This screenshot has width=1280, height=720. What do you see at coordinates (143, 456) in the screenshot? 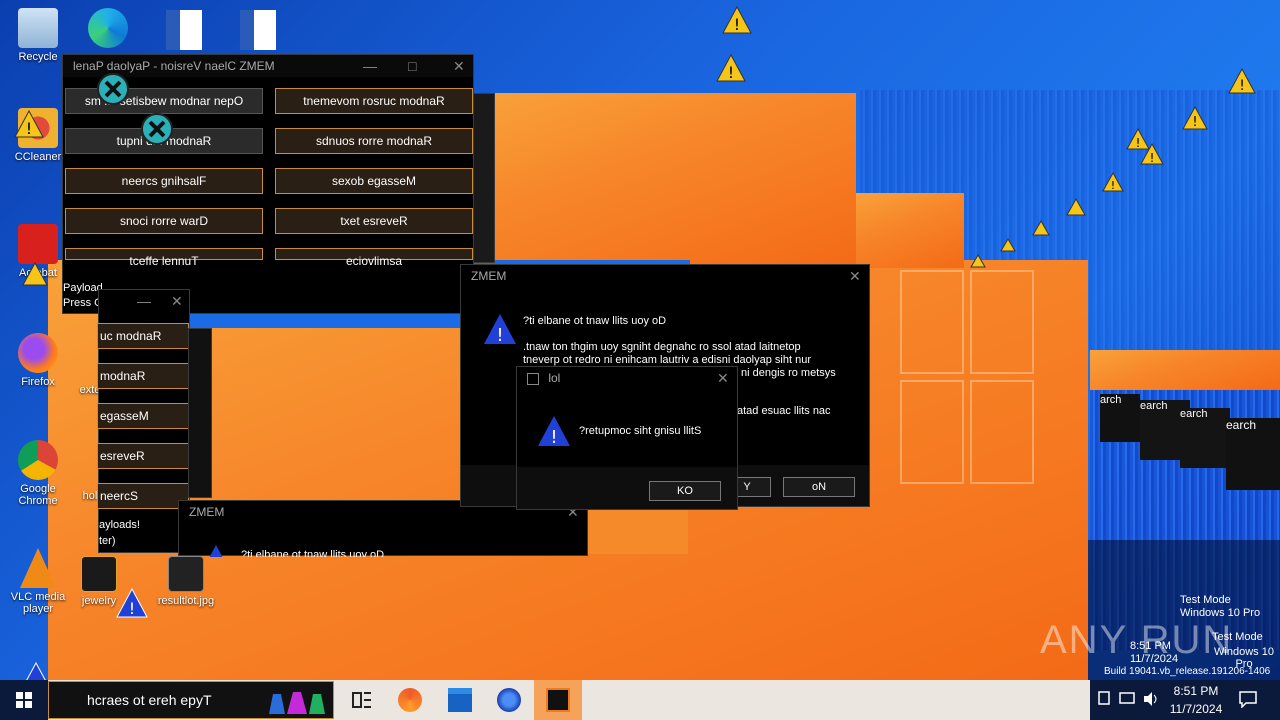
I see `payload-button: esreveR` at bounding box center [143, 456].